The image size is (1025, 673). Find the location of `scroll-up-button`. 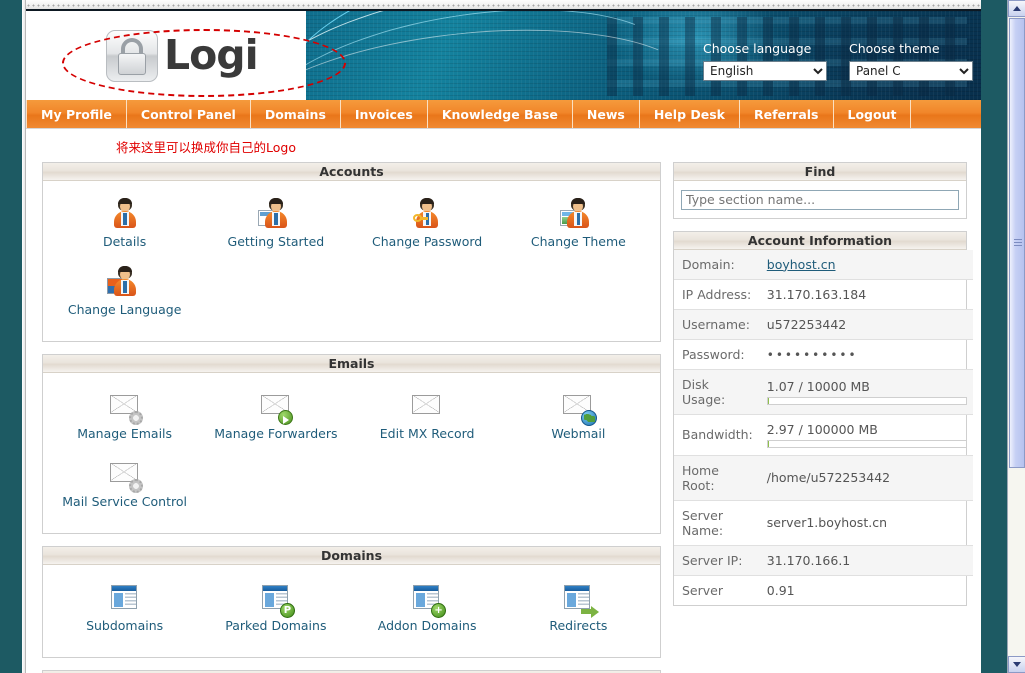

scroll-up-button is located at coordinates (1016, 8).